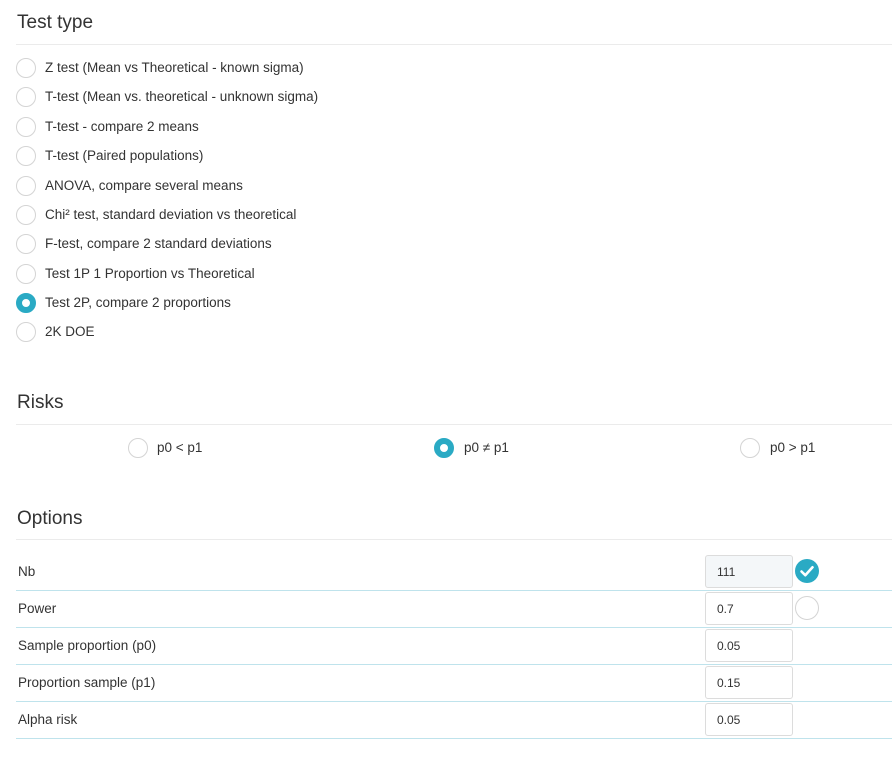 This screenshot has height=762, width=892. Describe the element at coordinates (179, 448) in the screenshot. I see `risk-option-label: p0 < p1` at that location.